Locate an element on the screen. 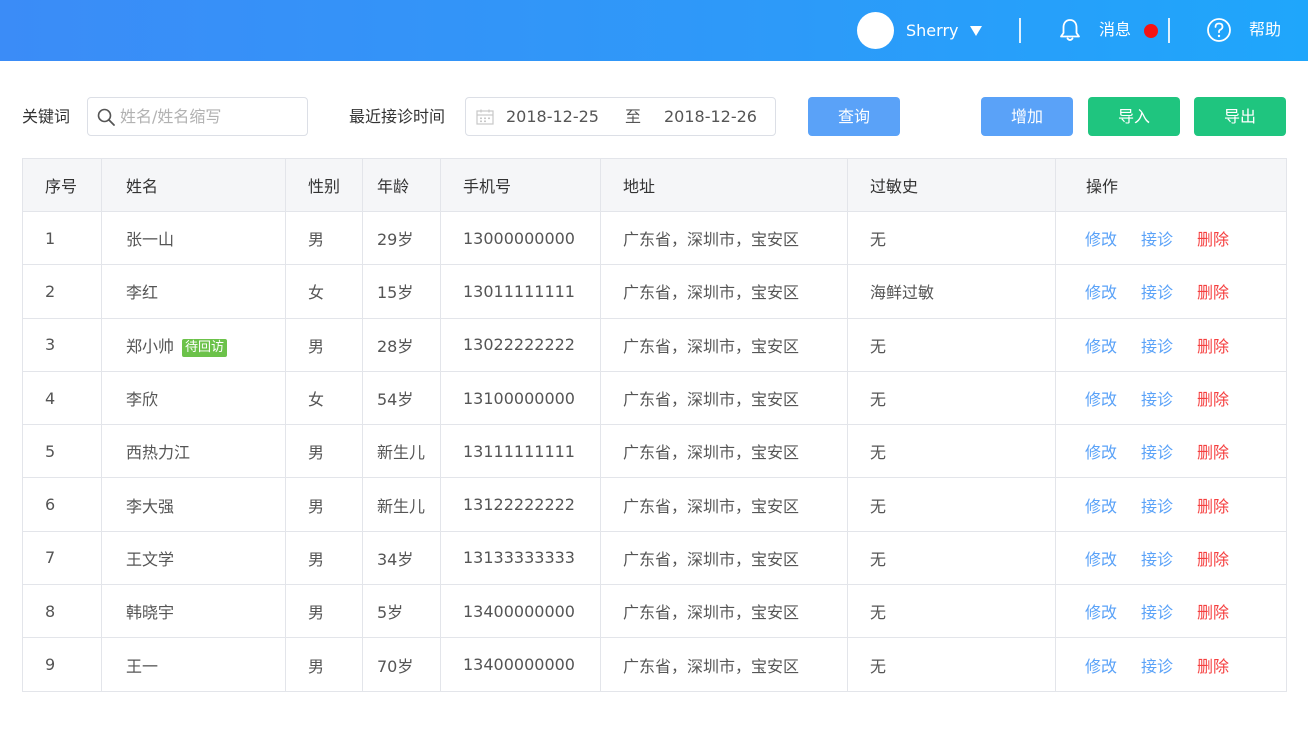  search-input is located at coordinates (210, 116).